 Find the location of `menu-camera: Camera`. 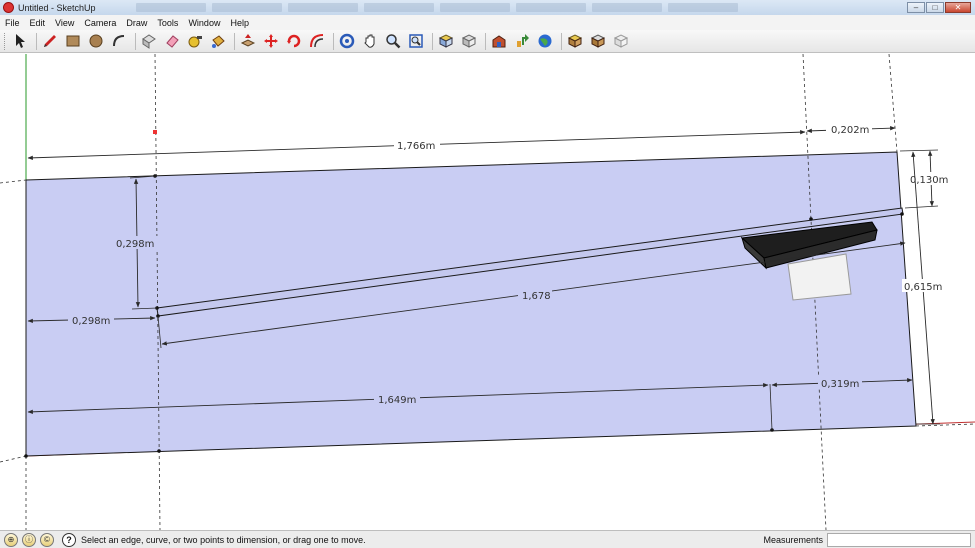

menu-camera: Camera is located at coordinates (100, 23).